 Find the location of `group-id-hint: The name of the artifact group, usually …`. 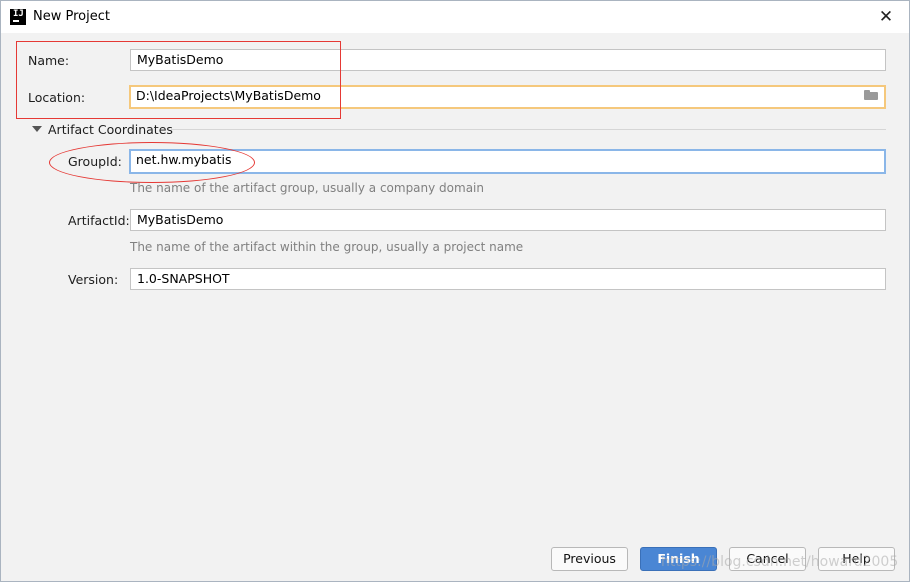

group-id-hint: The name of the artifact group, usually … is located at coordinates (307, 188).